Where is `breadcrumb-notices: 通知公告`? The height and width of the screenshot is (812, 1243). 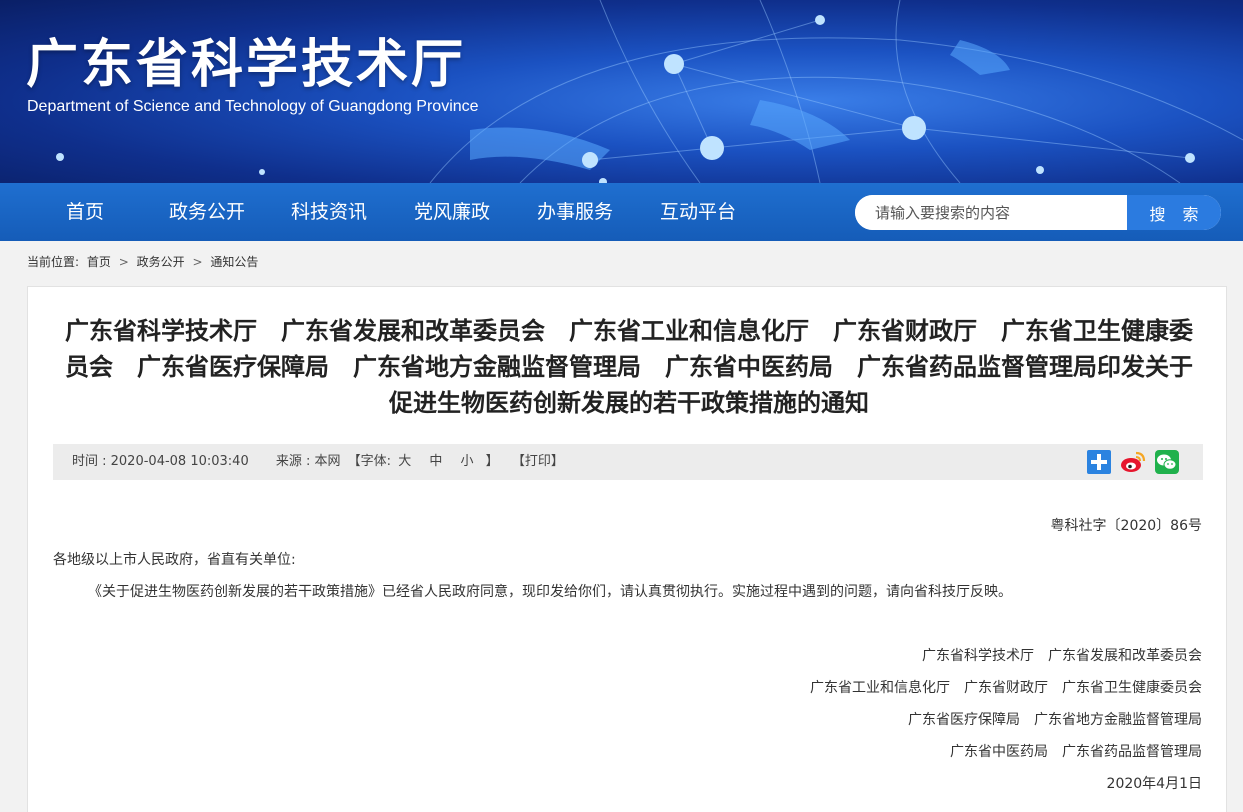 breadcrumb-notices: 通知公告 is located at coordinates (234, 262).